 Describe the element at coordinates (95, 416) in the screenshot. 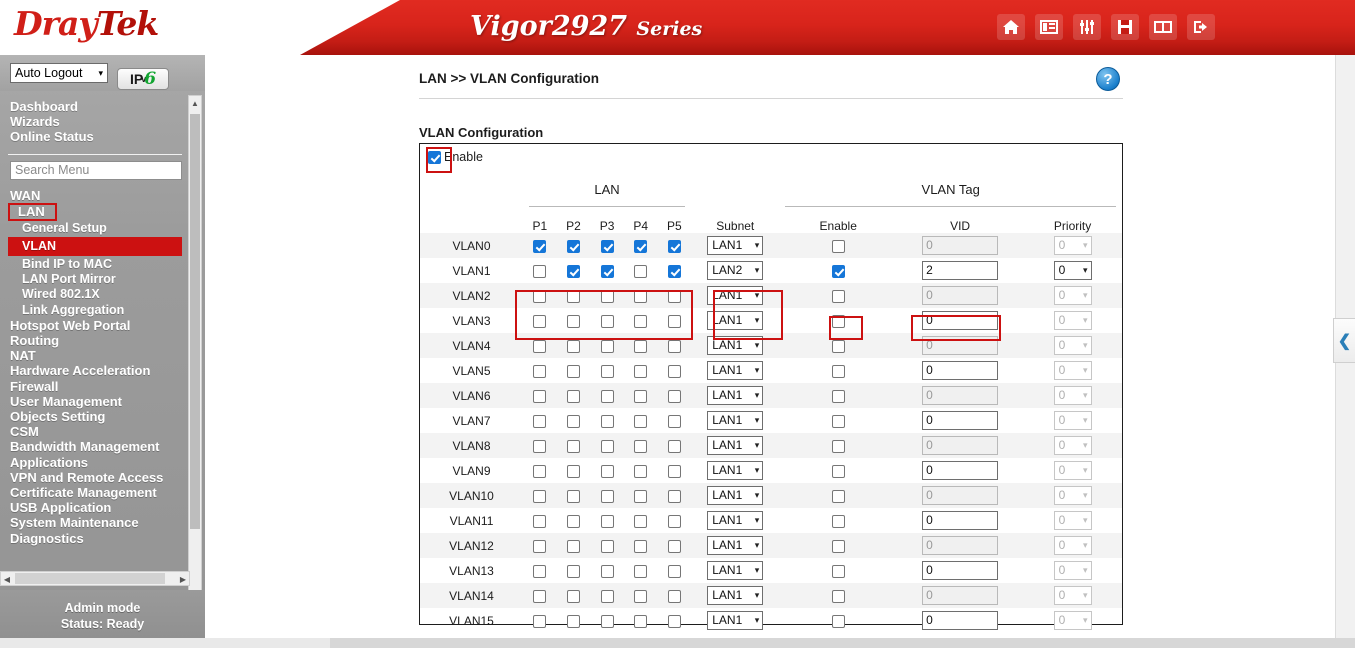

I see `sidebar-item-objects-setting: Objects Setting` at that location.